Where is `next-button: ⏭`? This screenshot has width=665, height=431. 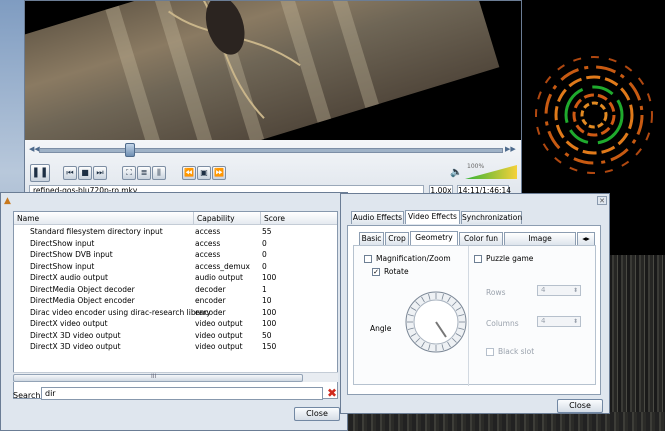
next-button: ⏭ is located at coordinates (100, 173).